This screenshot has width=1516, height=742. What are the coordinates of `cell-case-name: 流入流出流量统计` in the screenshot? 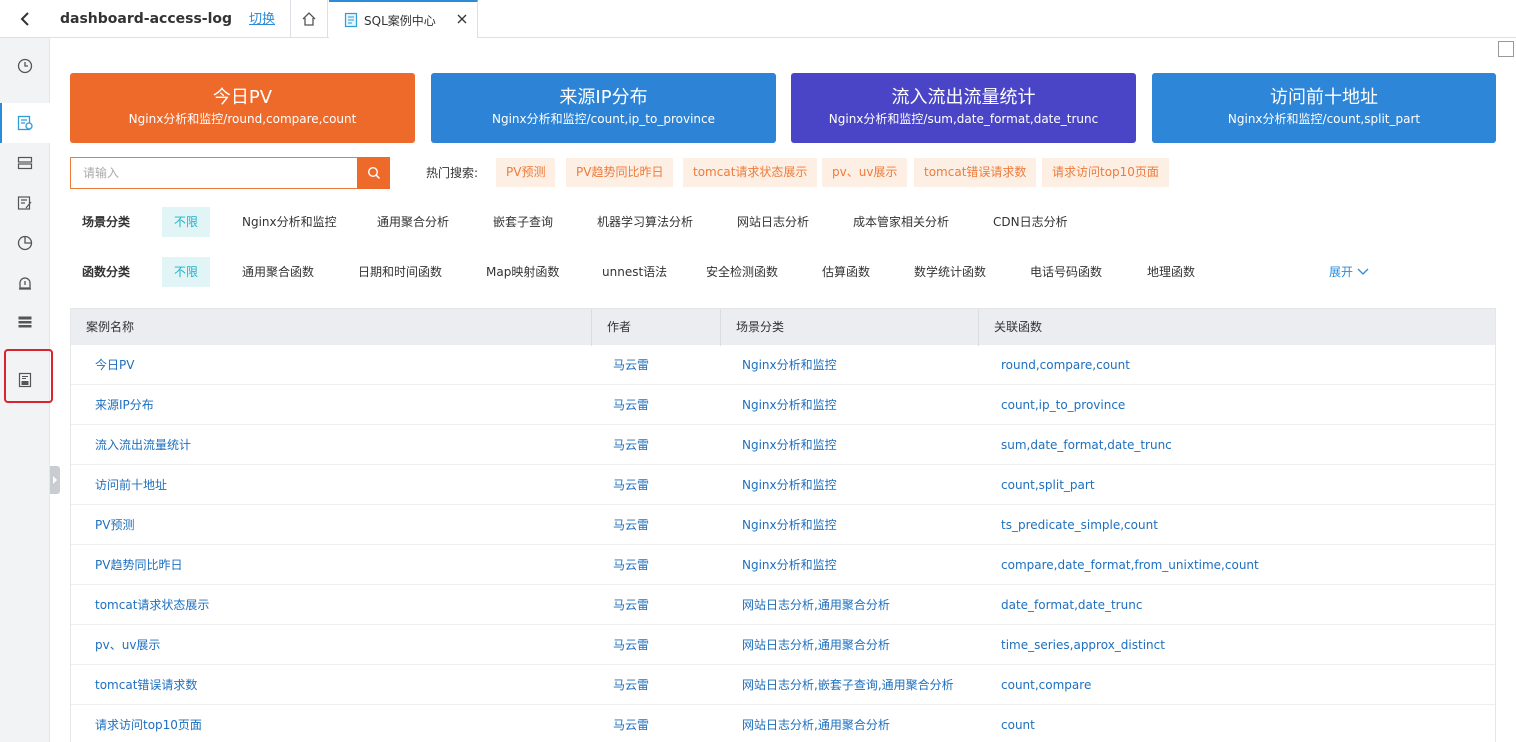 It's located at (143, 445).